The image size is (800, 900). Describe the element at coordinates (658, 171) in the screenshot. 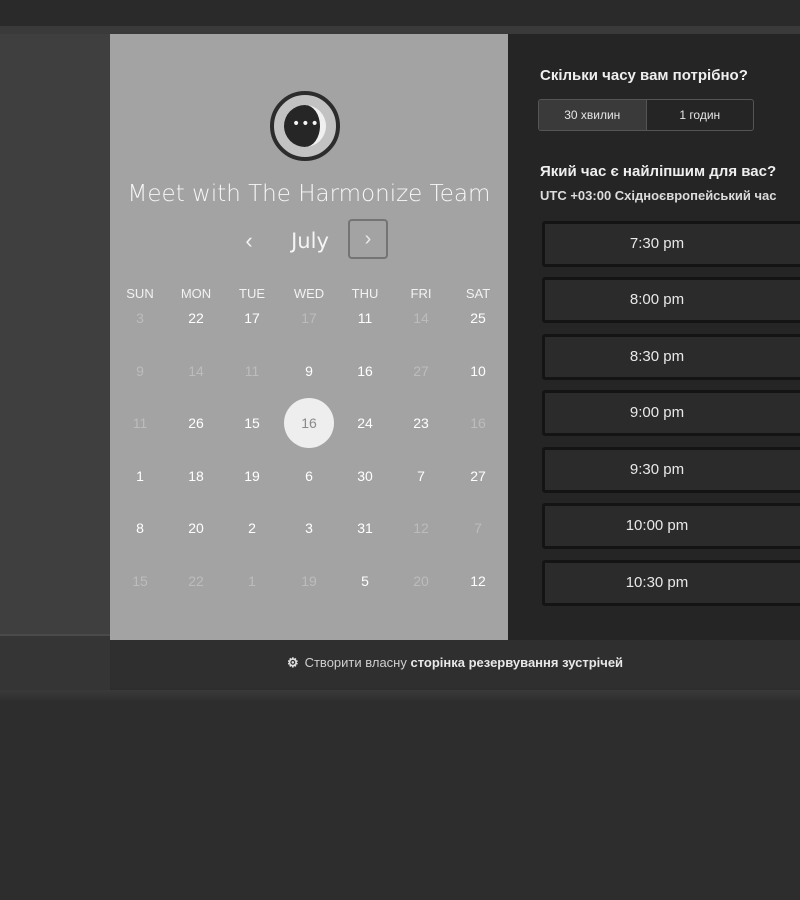

I see `time-question: Який час є найліпшим для вас?` at that location.